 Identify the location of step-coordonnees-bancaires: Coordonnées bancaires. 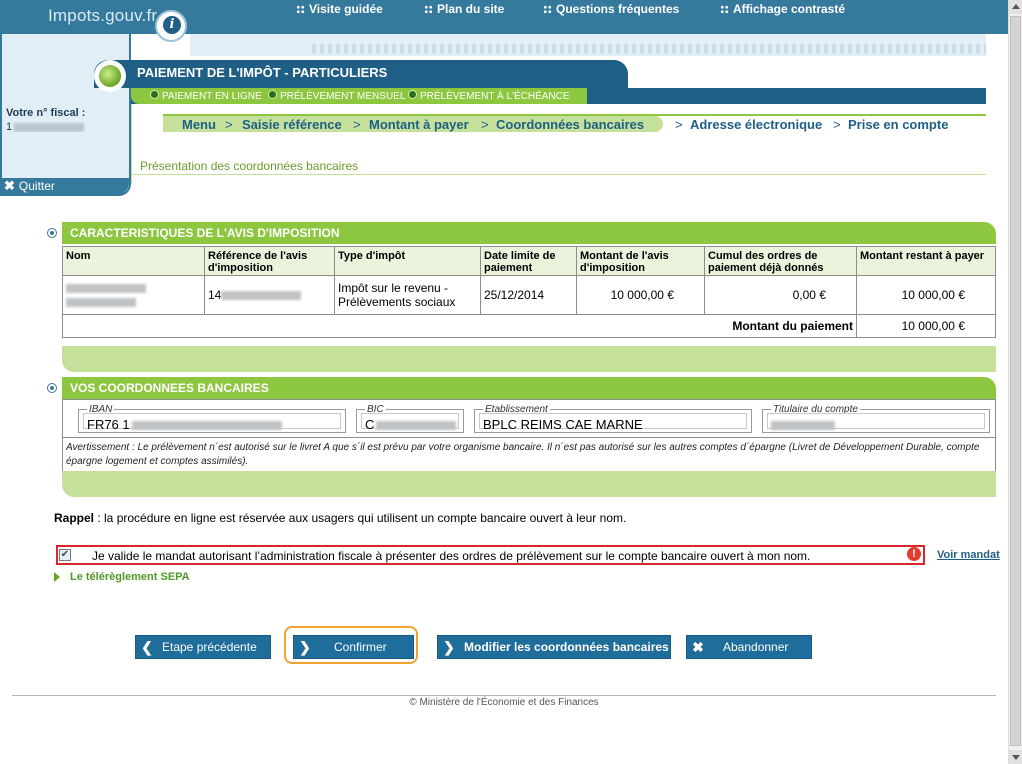
(570, 124).